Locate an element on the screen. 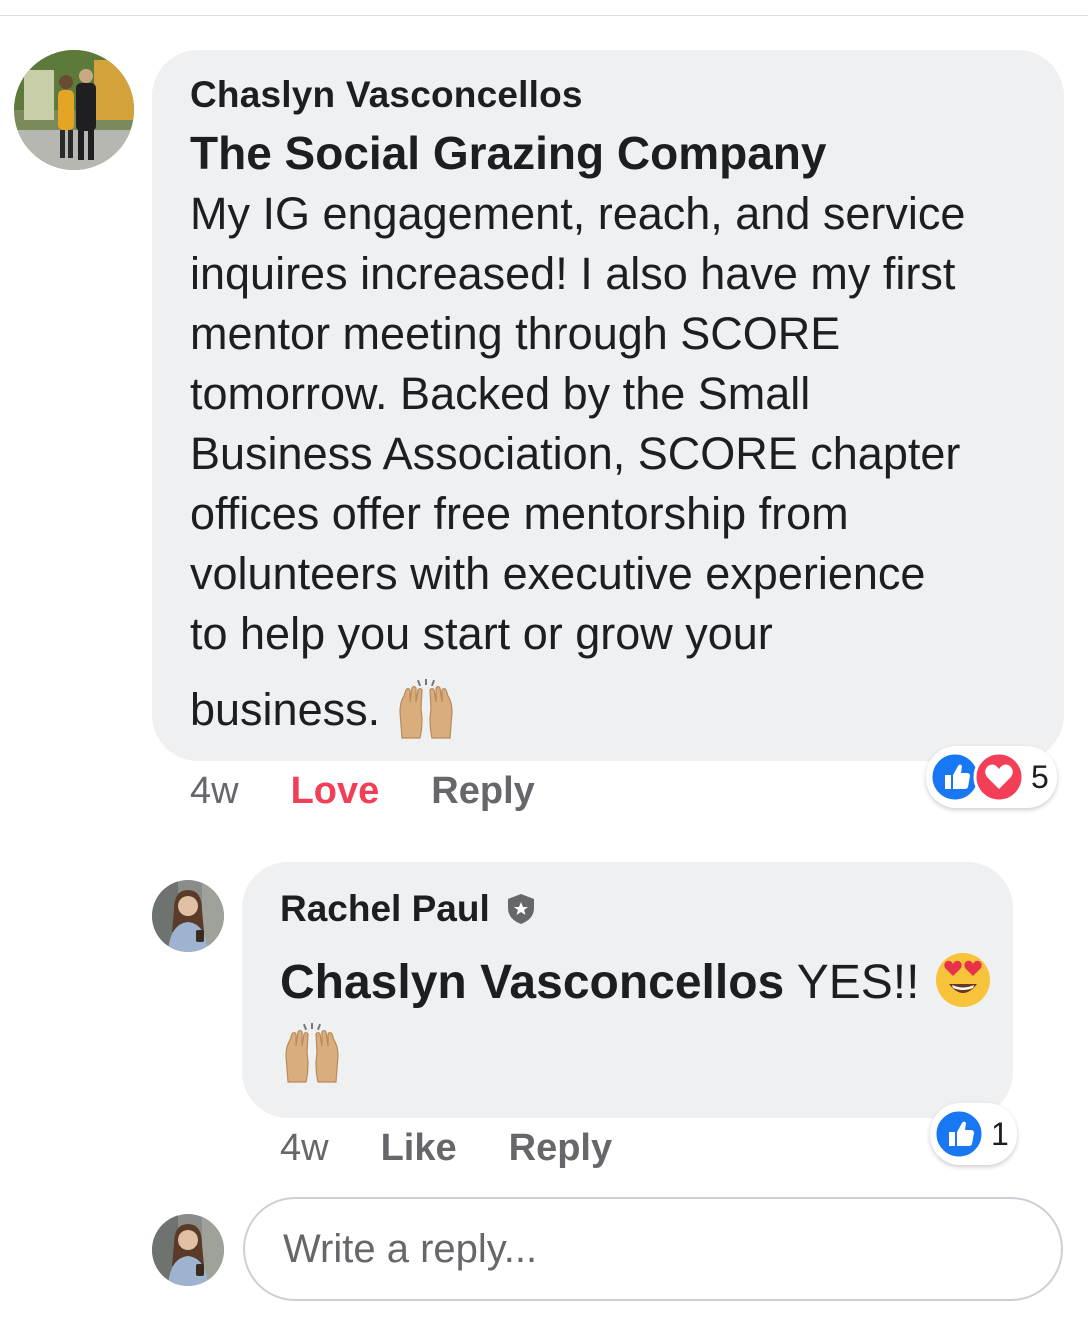  heart-icon is located at coordinates (999, 777).